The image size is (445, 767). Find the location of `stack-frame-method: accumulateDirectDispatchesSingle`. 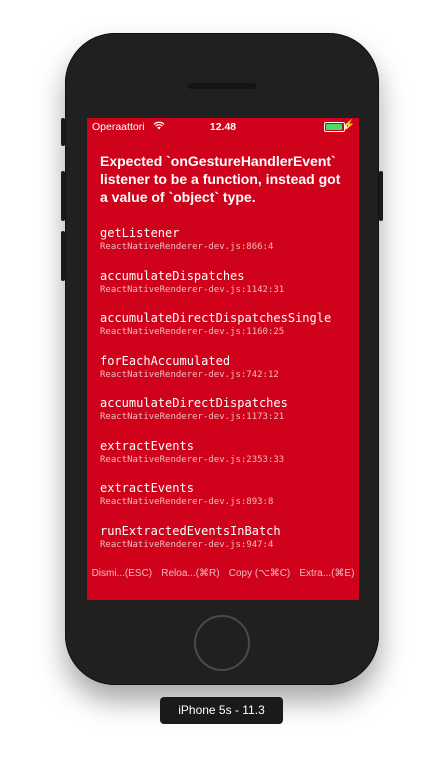

stack-frame-method: accumulateDirectDispatchesSingle is located at coordinates (216, 318).